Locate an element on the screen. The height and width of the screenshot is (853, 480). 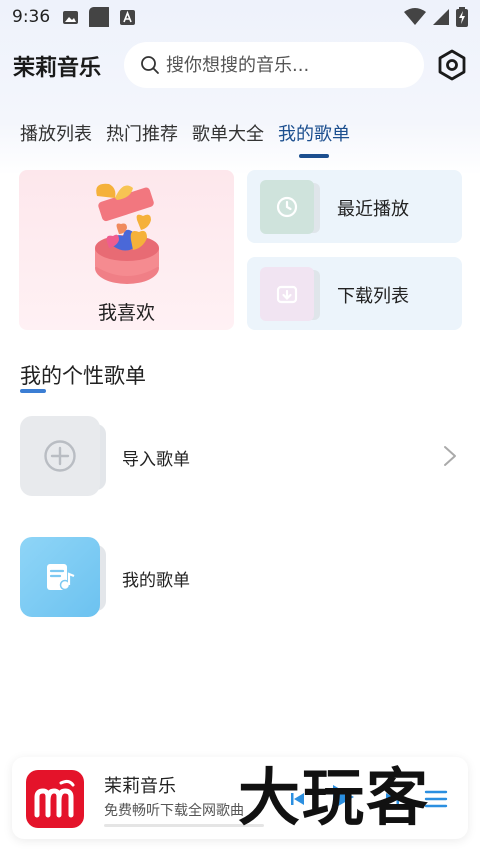
app-logo is located at coordinates (55, 799).